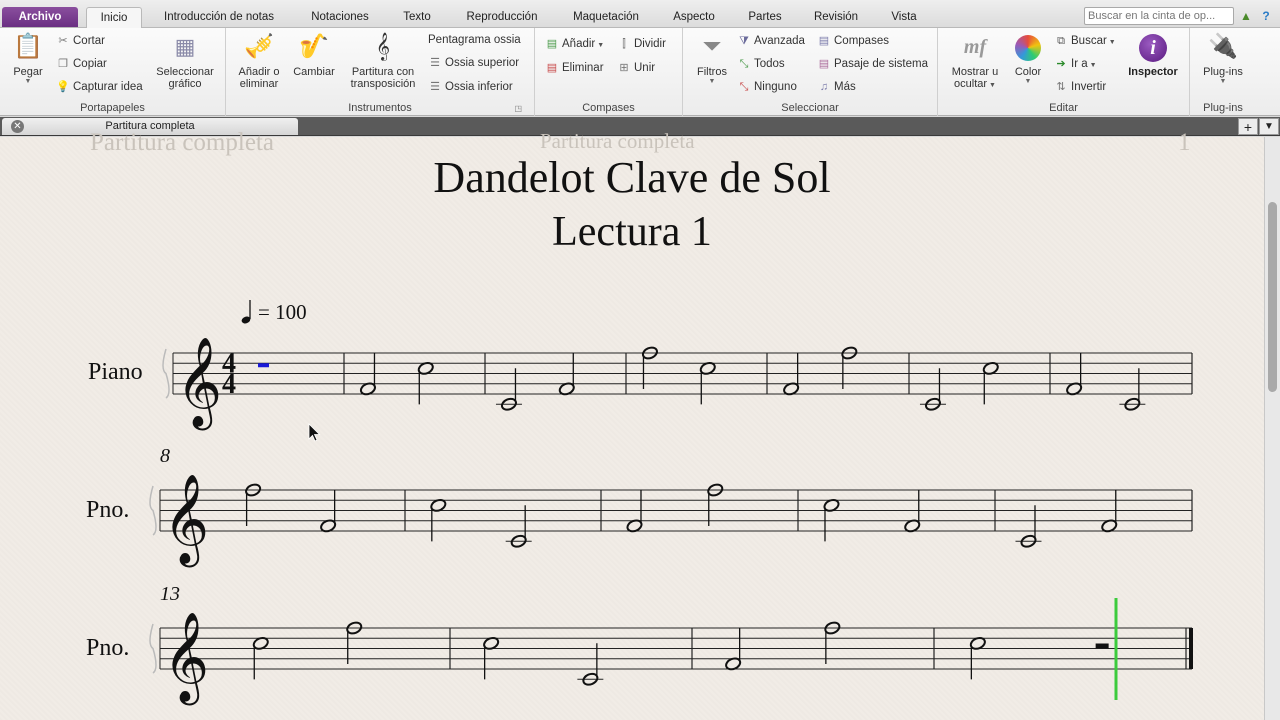 The height and width of the screenshot is (720, 1280). I want to click on system-passage-button: ▤ Pasaje de sistema, so click(872, 64).